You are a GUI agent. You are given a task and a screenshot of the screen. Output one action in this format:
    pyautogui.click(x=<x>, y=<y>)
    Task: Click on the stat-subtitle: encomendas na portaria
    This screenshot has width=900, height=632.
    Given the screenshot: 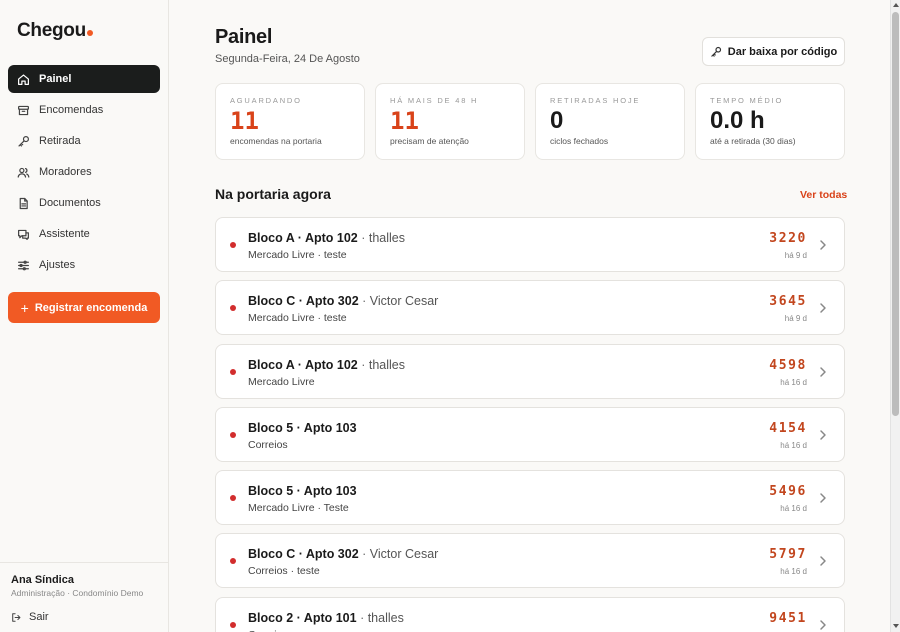 What is the action you would take?
    pyautogui.click(x=276, y=141)
    